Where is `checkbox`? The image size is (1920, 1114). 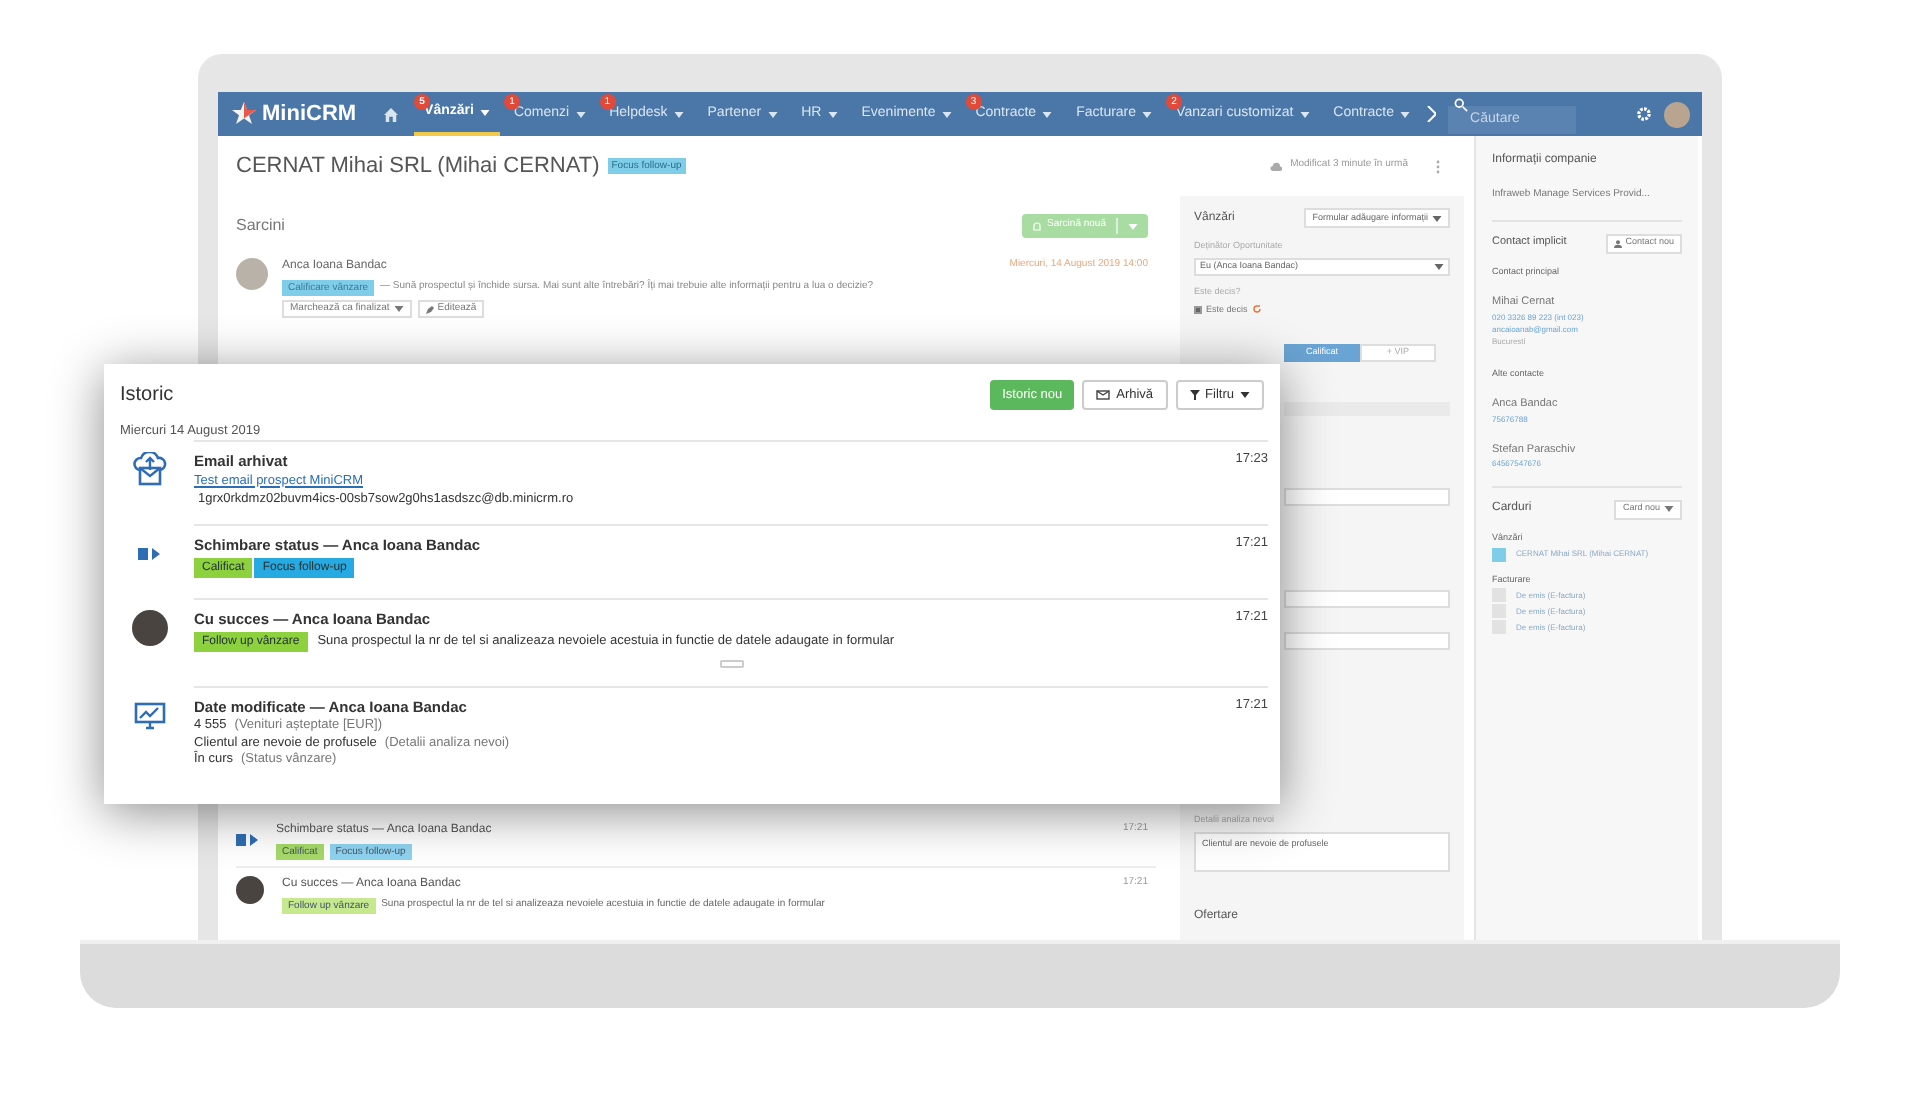
checkbox is located at coordinates (1198, 309).